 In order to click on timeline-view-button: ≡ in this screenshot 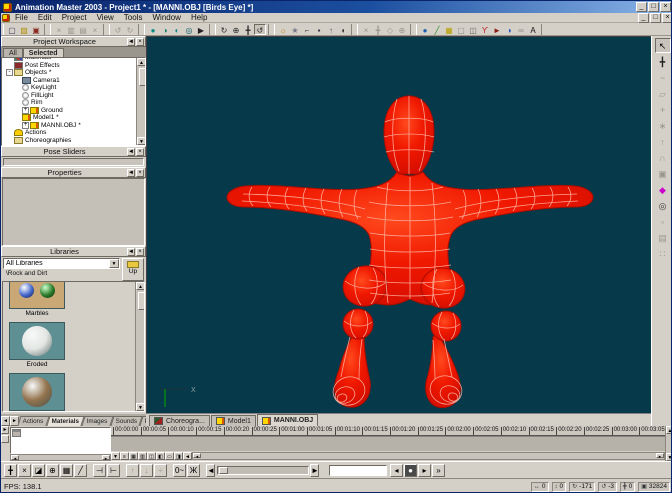, I will do `click(124, 456)`.